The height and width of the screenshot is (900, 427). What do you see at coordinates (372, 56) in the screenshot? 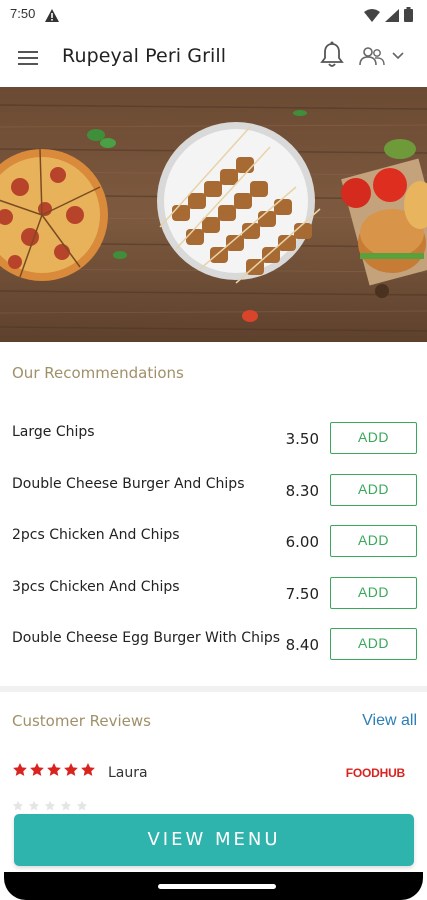
I see `user-group-icon` at bounding box center [372, 56].